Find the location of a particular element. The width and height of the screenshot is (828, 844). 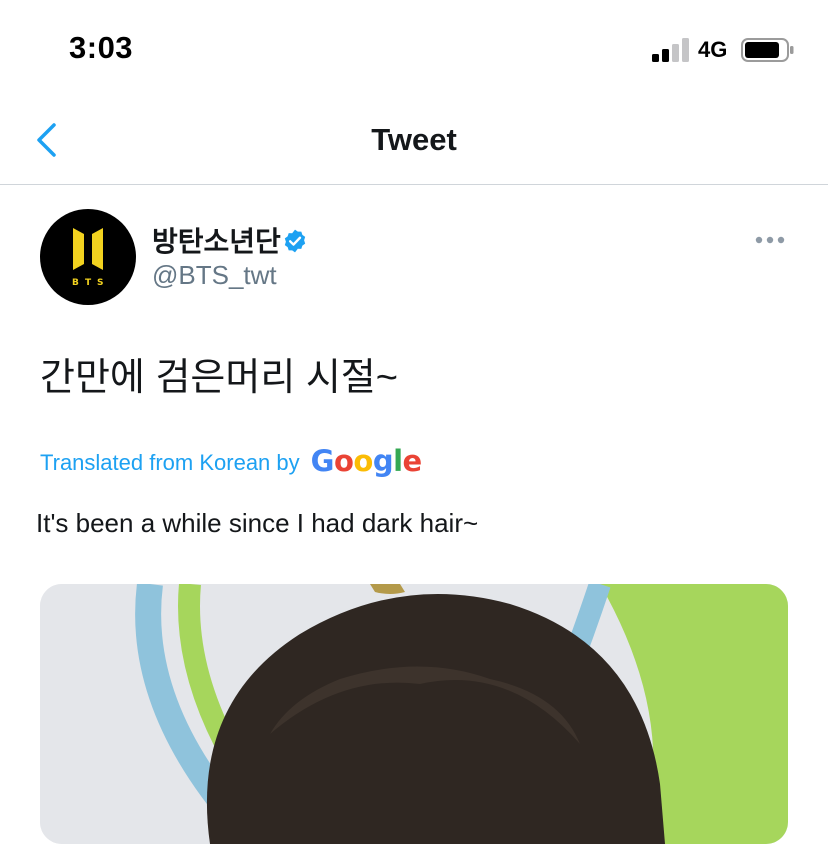

display-name: 방탄소년단 is located at coordinates (216, 240).